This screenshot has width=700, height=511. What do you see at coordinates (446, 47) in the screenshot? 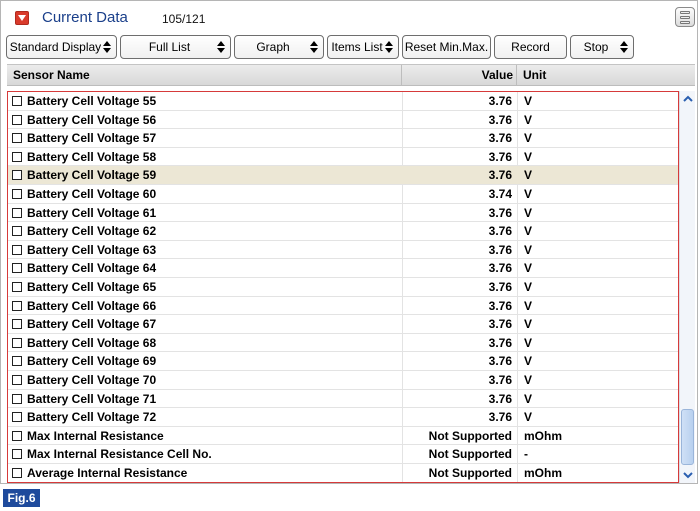
I see `reset-min-max-button: Reset Min.Max.` at bounding box center [446, 47].